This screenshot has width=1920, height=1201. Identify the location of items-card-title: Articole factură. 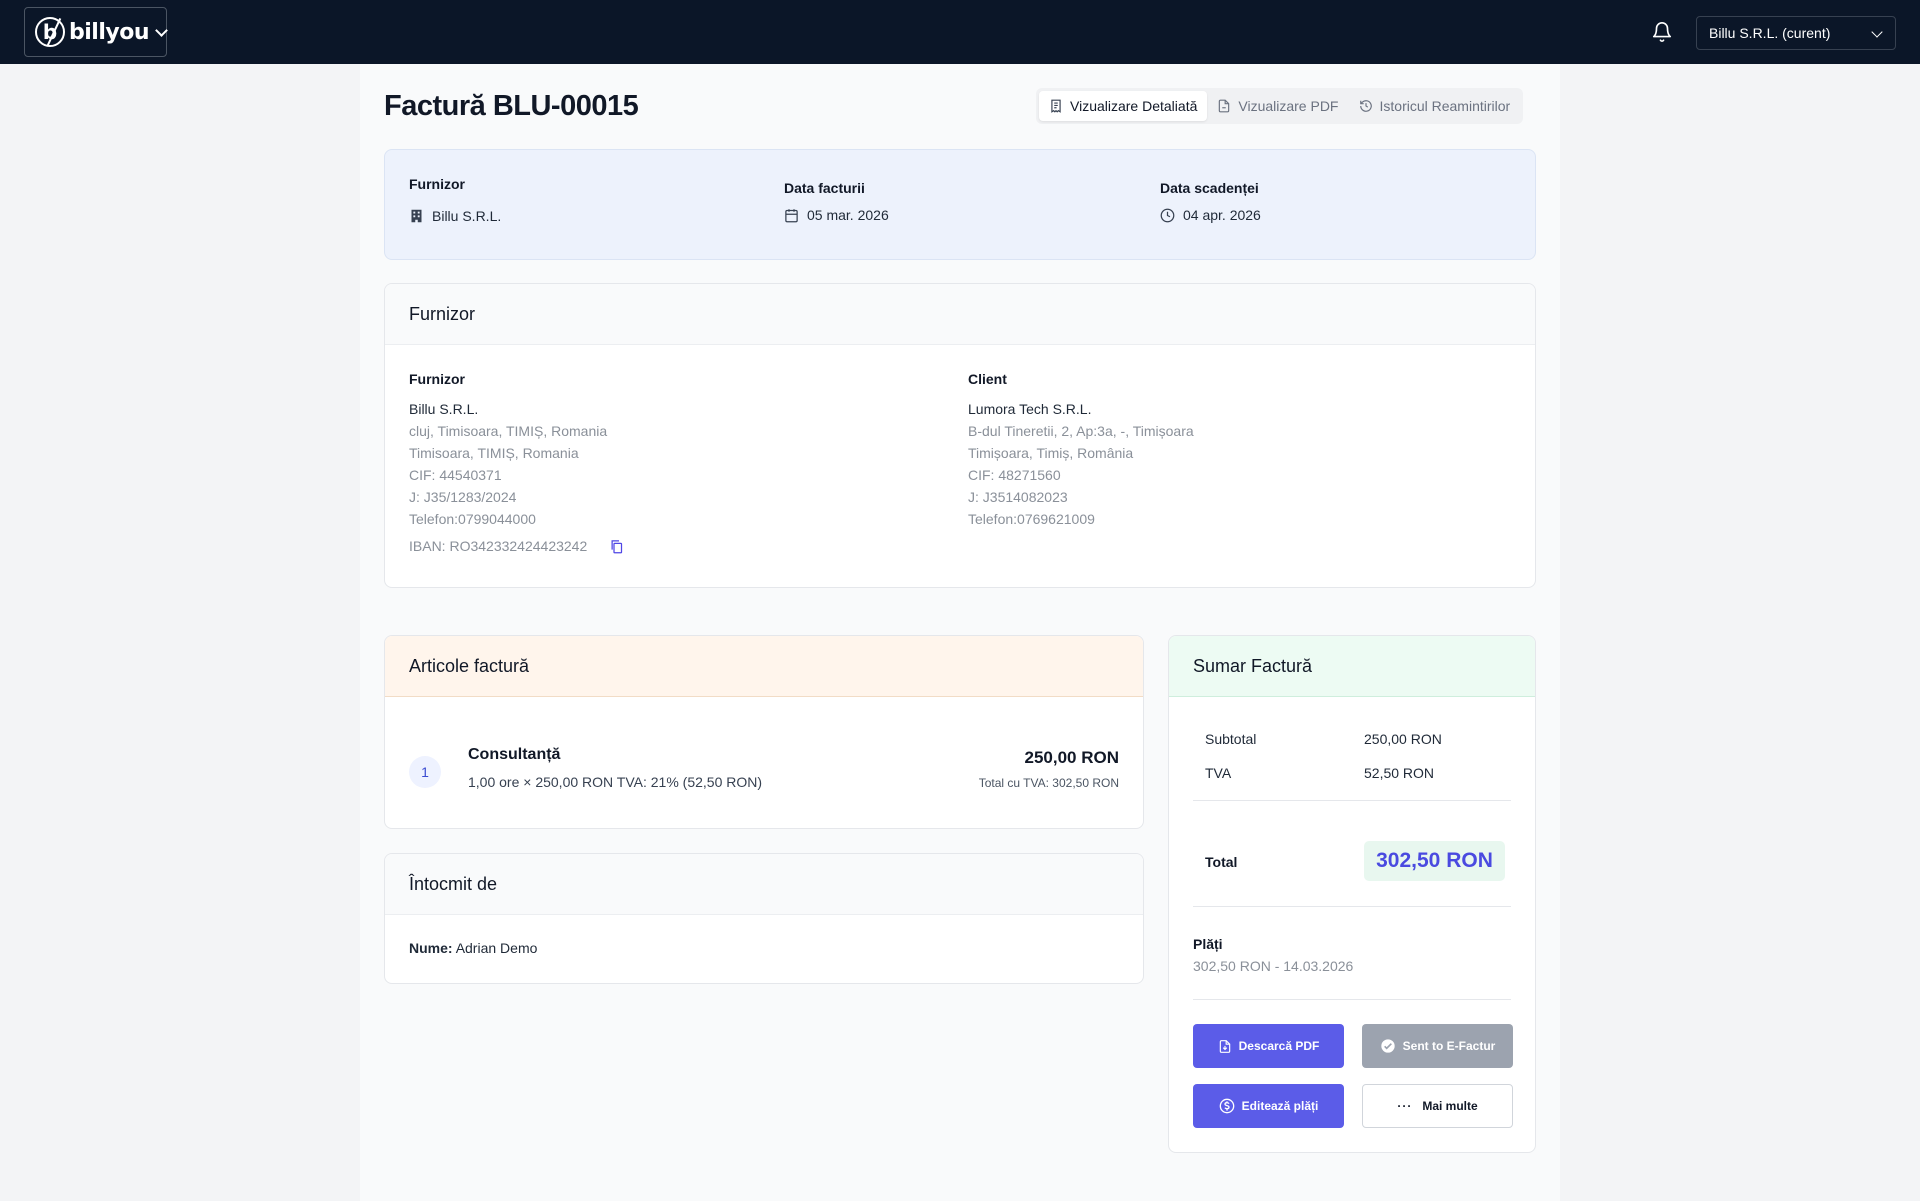
(764, 666).